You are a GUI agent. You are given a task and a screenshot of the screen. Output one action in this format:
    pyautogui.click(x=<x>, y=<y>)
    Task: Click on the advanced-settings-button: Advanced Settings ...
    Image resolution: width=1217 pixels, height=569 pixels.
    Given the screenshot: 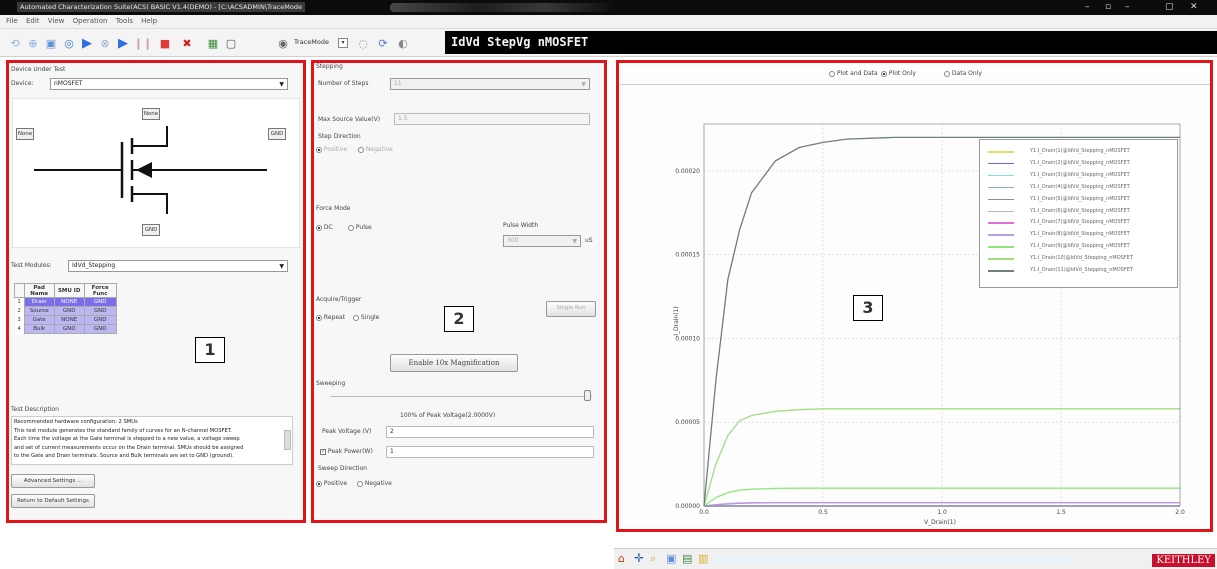 What is the action you would take?
    pyautogui.click(x=53, y=481)
    